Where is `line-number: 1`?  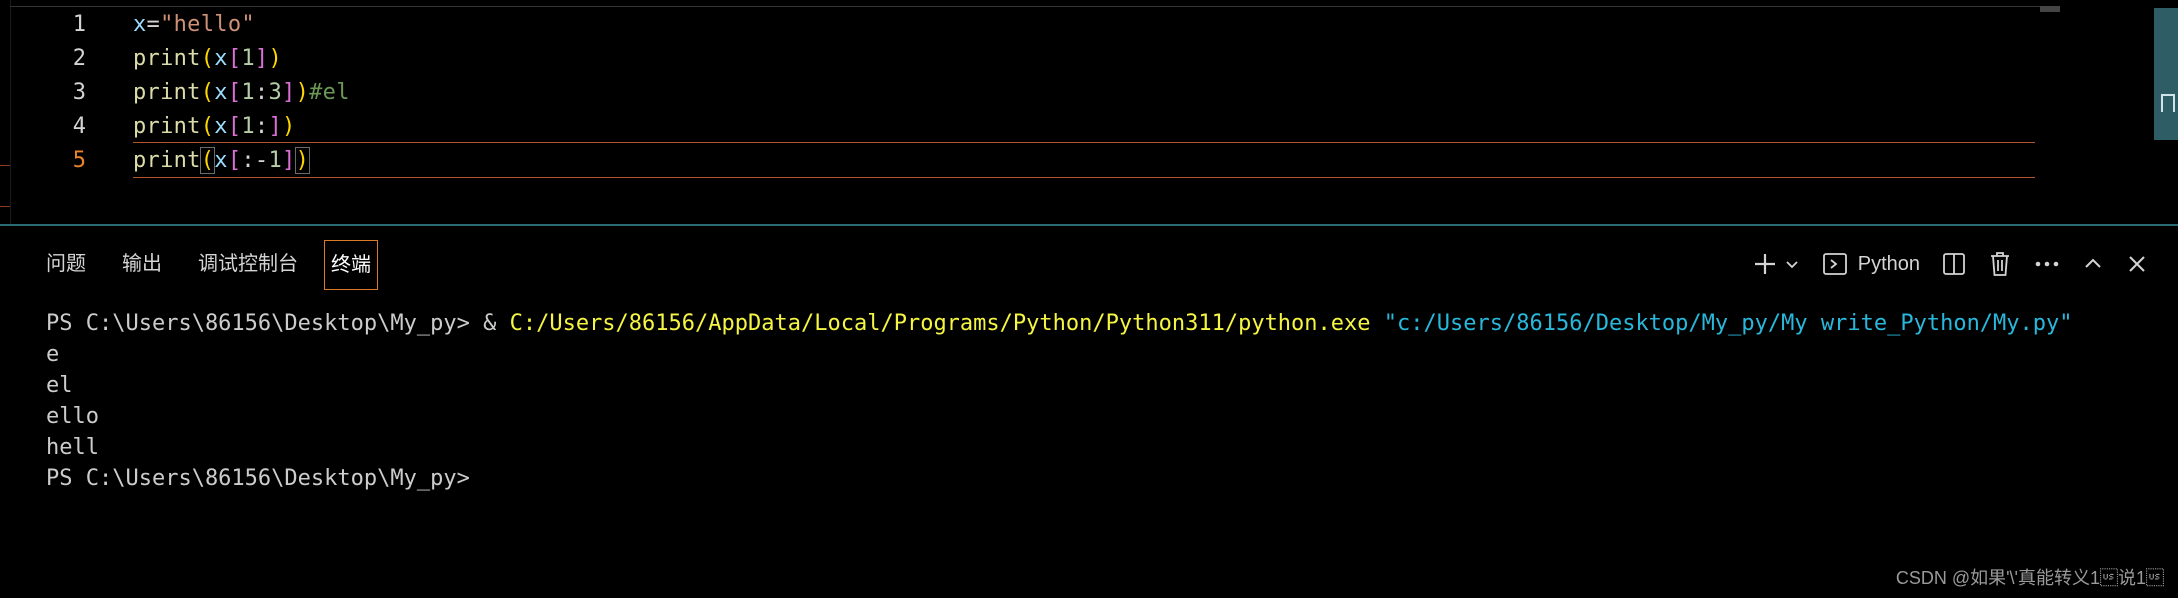 line-number: 1 is located at coordinates (79, 24).